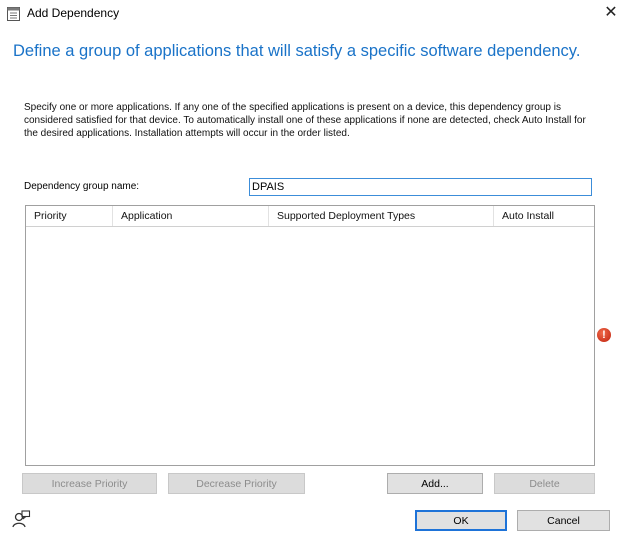  I want to click on error-icon: !, so click(604, 335).